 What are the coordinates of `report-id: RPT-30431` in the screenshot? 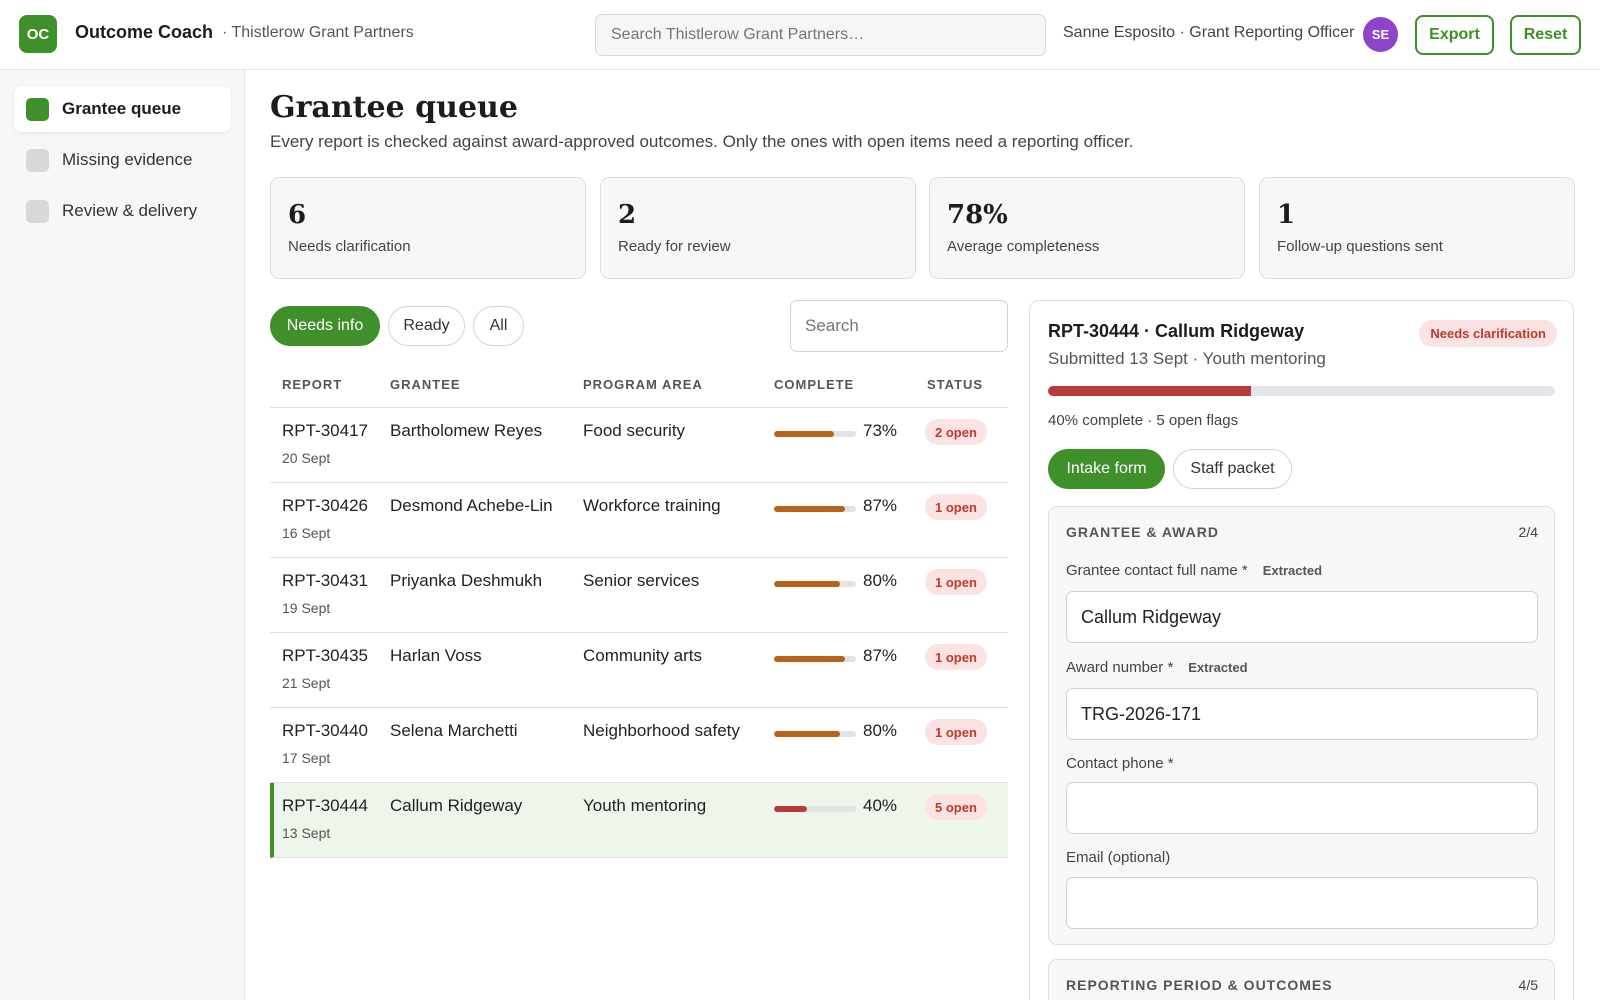 It's located at (325, 580).